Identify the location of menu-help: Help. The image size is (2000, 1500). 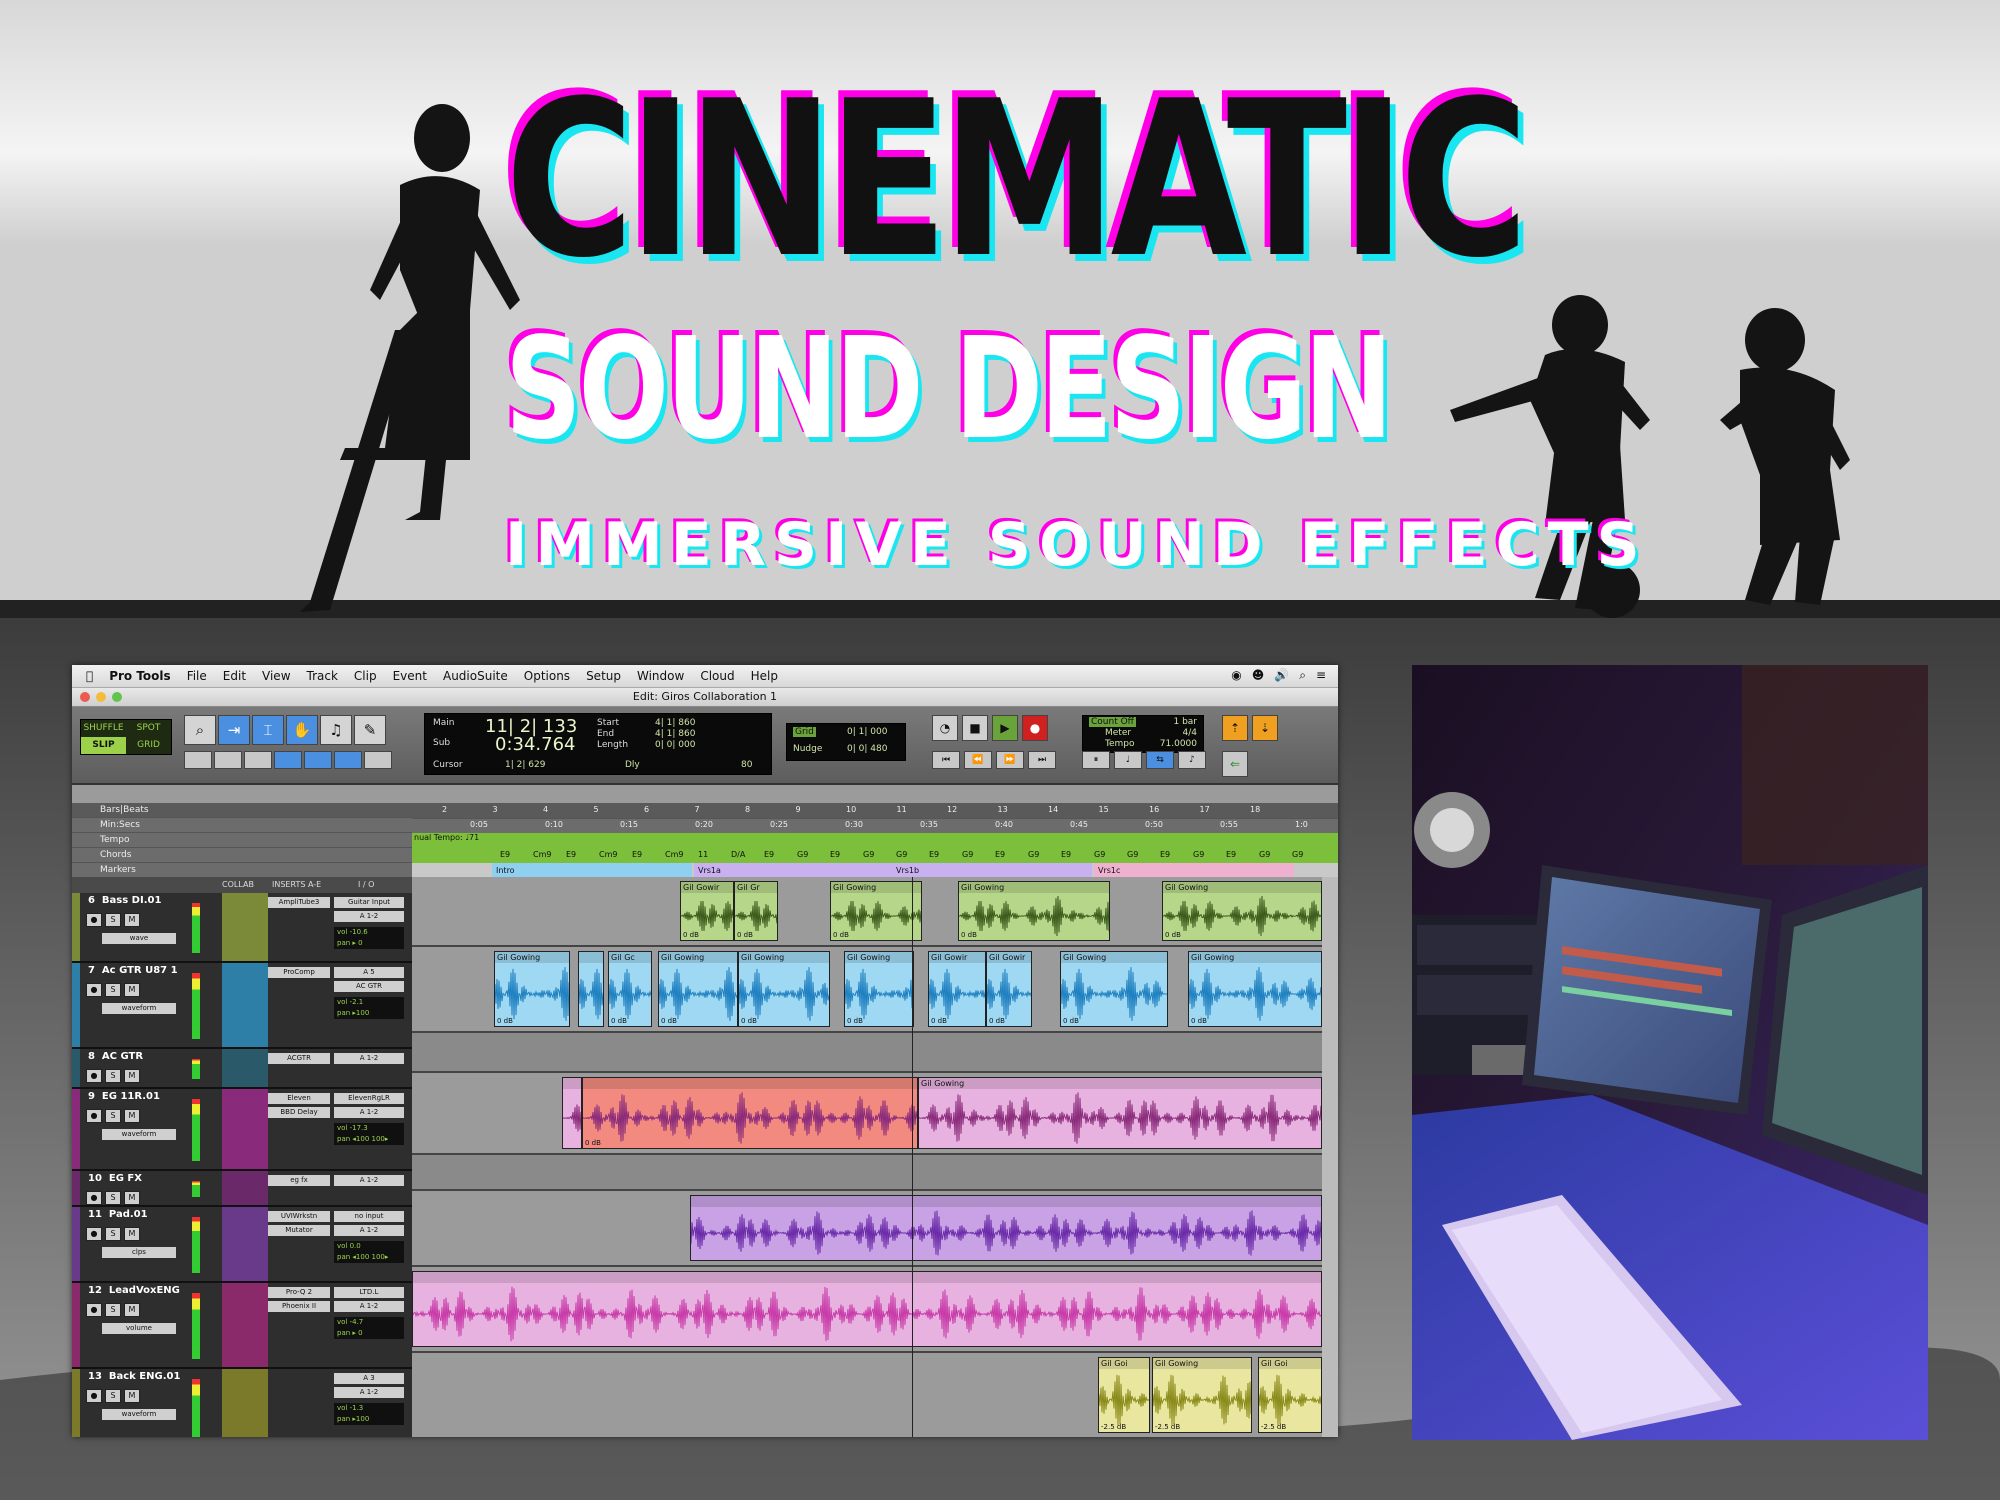
(764, 676).